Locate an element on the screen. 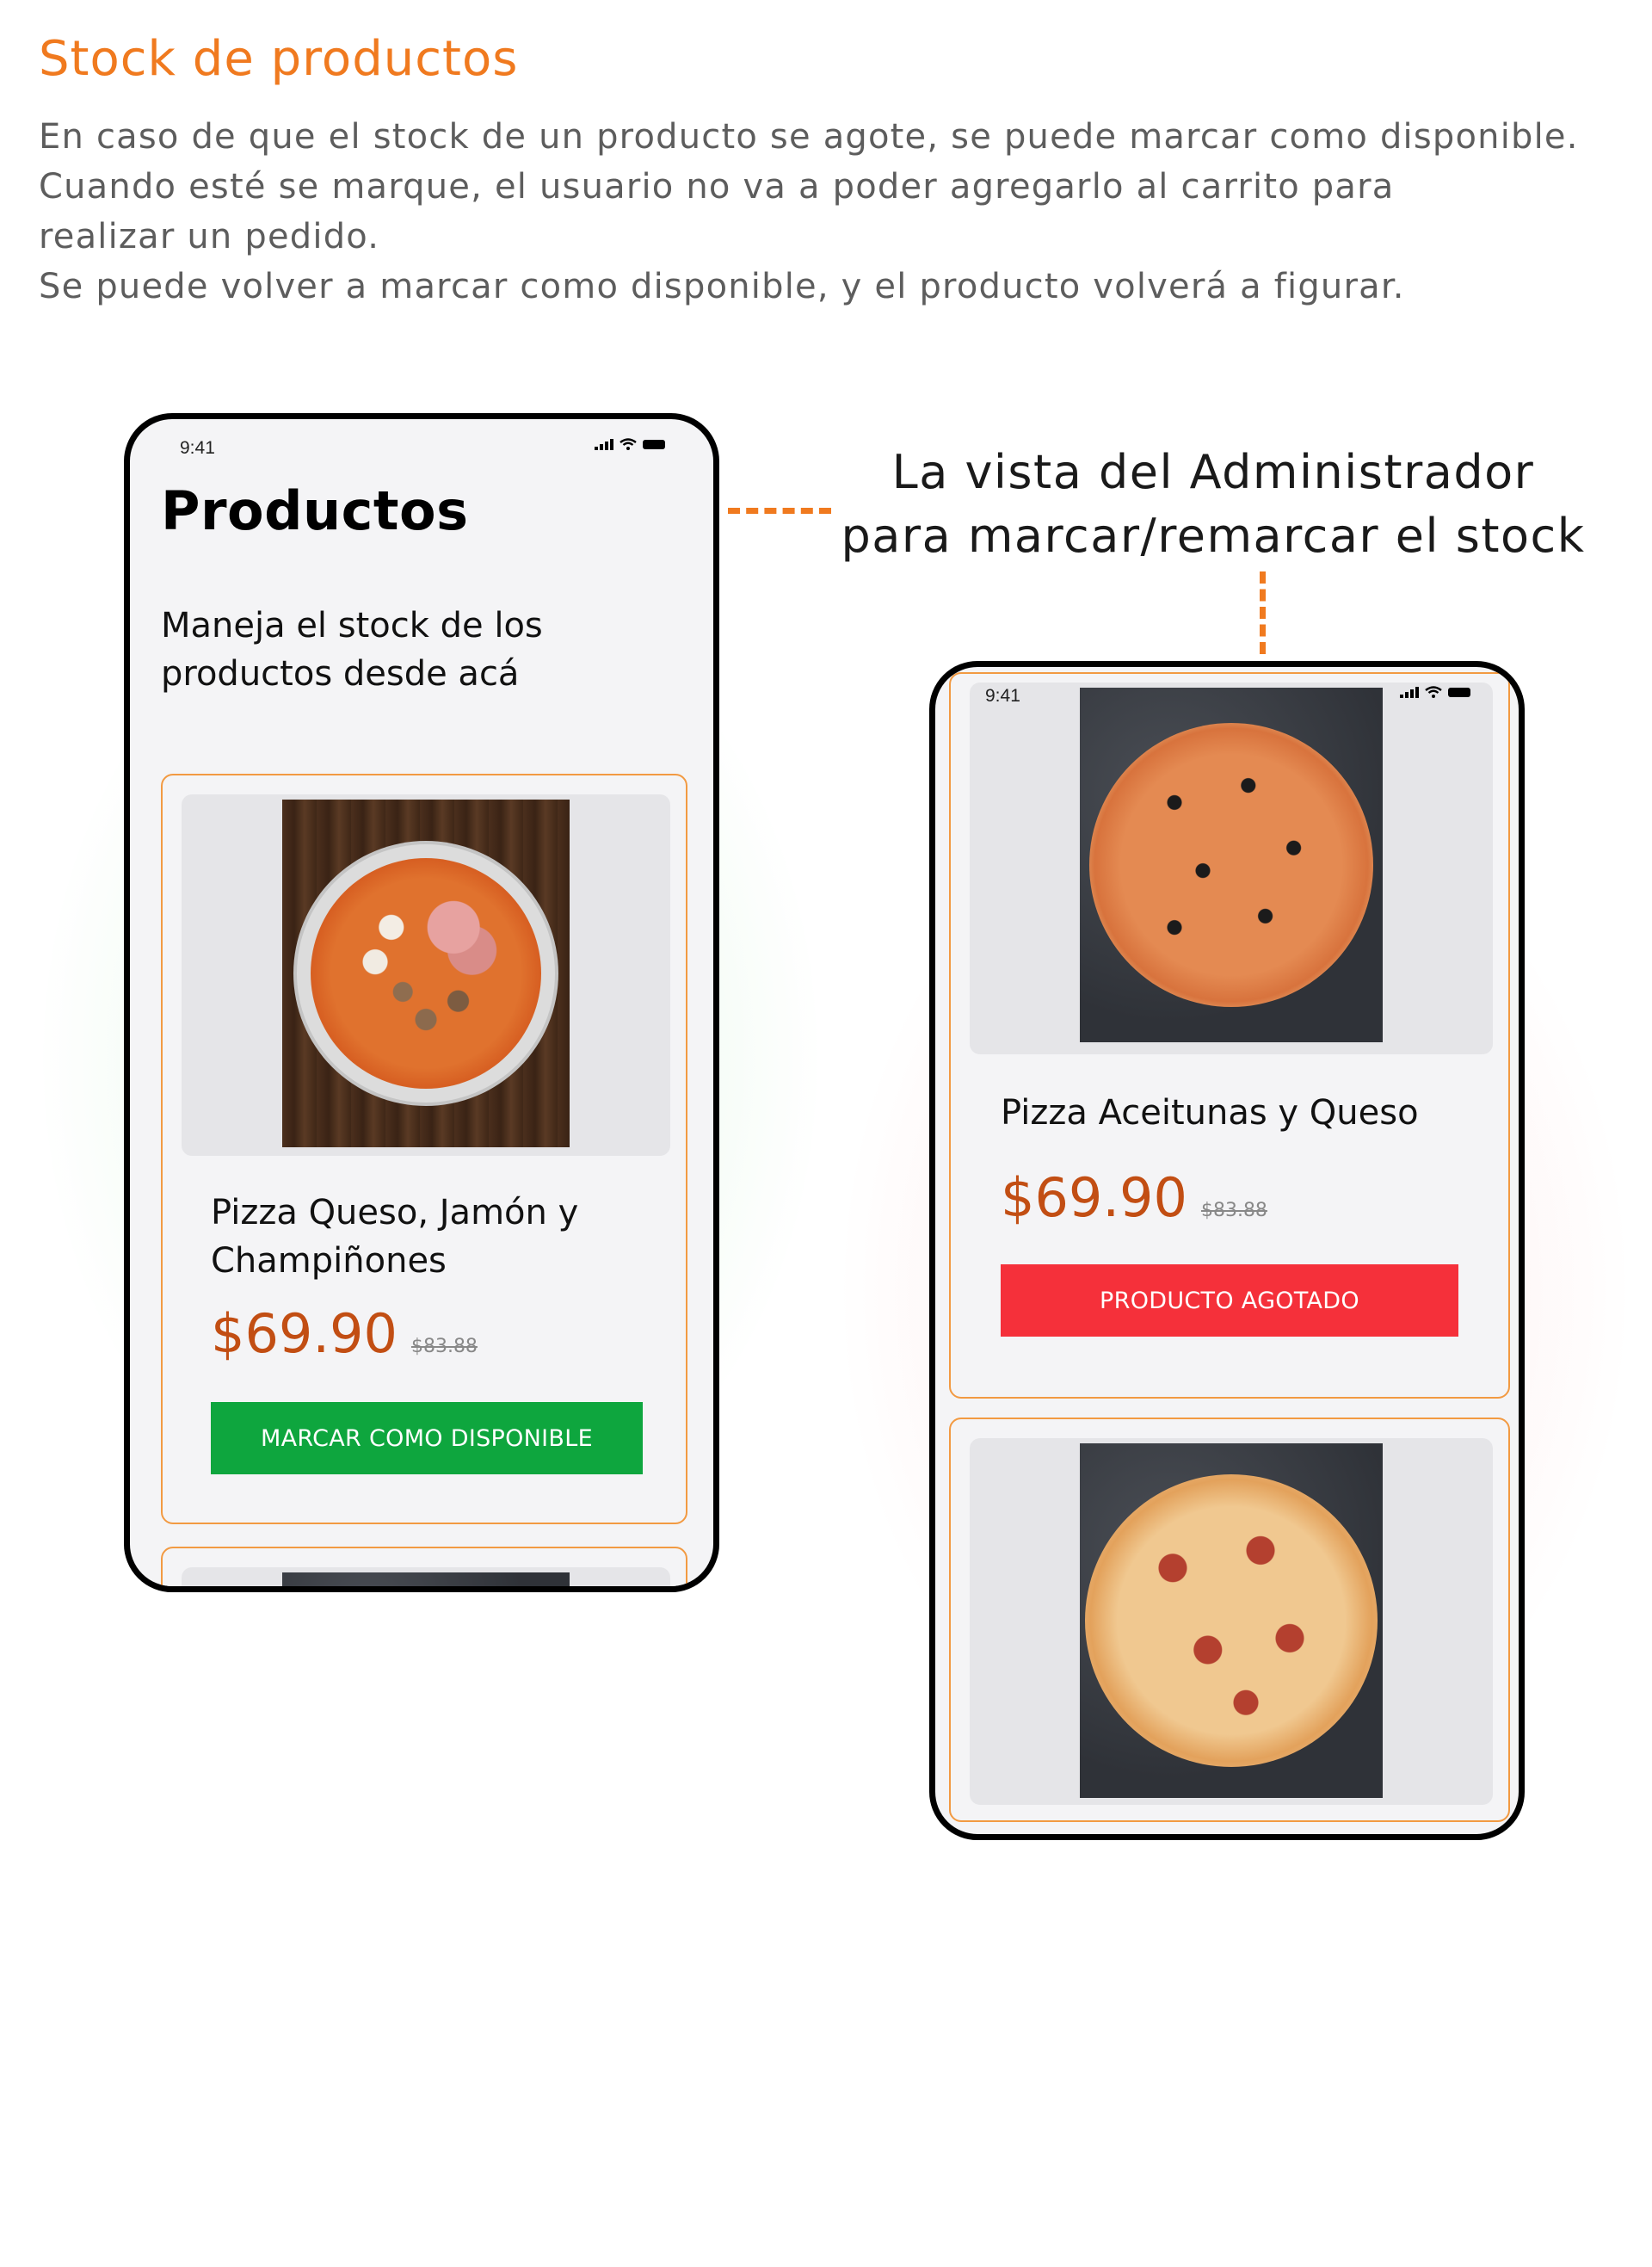 This screenshot has height=2267, width=1652. callout-connector-horizontal is located at coordinates (779, 511).